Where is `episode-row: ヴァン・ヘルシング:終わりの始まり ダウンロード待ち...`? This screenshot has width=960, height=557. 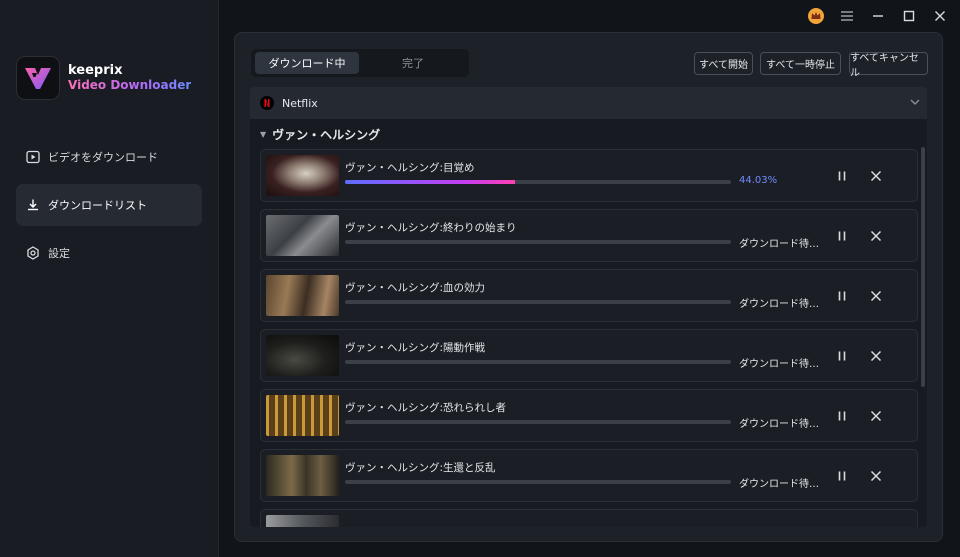 episode-row: ヴァン・ヘルシング:終わりの始まり ダウンロード待ち... is located at coordinates (589, 235).